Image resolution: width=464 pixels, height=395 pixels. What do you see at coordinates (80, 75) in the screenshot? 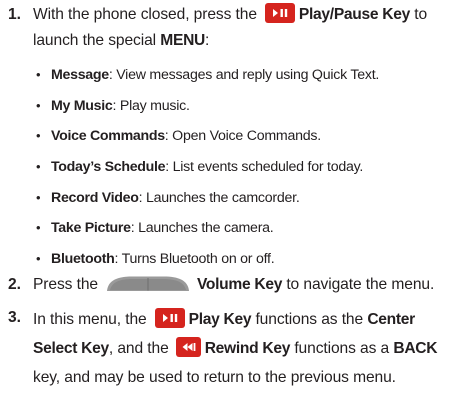
I see `option-term: Message` at bounding box center [80, 75].